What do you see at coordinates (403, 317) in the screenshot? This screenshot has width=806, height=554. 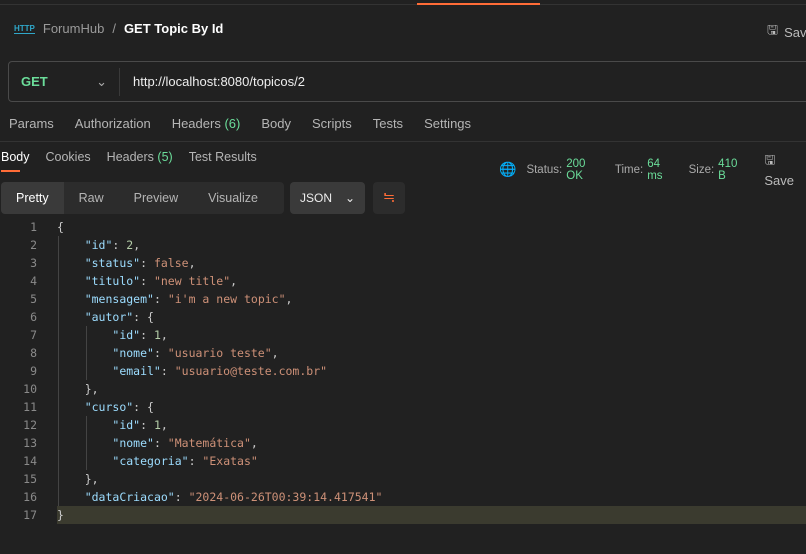 I see `code-line: 6 "autor": {` at bounding box center [403, 317].